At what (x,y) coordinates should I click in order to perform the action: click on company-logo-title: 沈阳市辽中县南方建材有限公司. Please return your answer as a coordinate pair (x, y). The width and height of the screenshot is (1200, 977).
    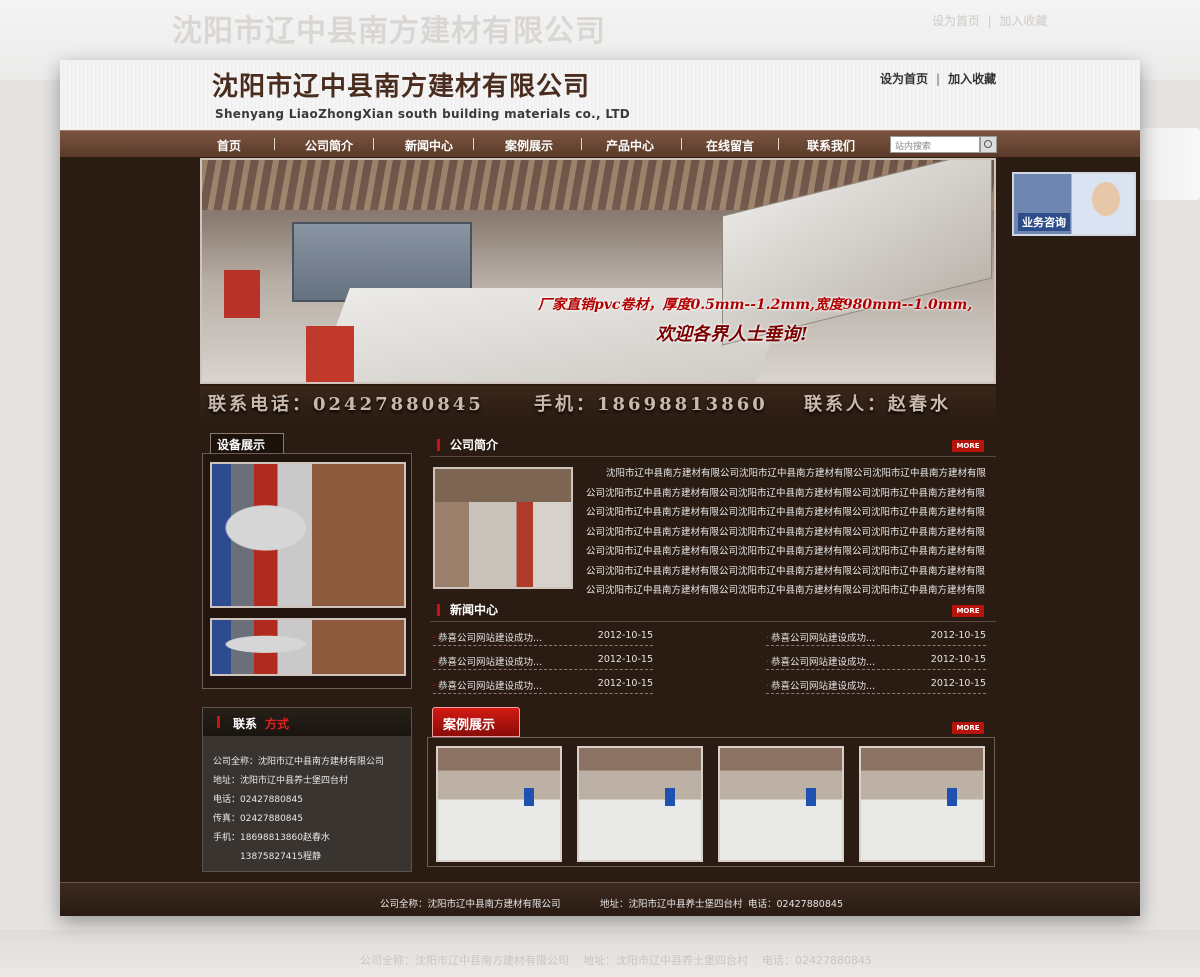
    Looking at the image, I should click on (401, 87).